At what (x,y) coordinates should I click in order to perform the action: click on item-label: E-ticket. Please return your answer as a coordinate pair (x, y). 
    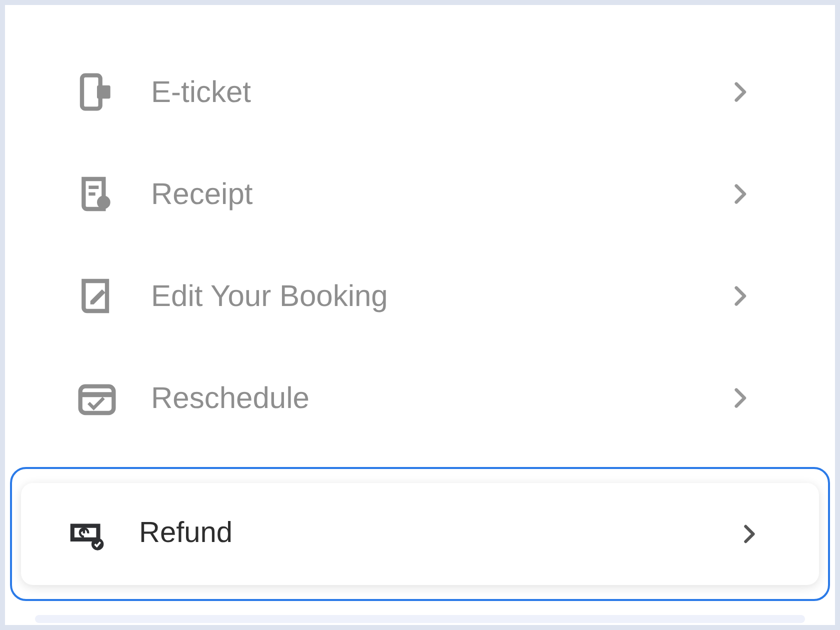
    Looking at the image, I should click on (201, 92).